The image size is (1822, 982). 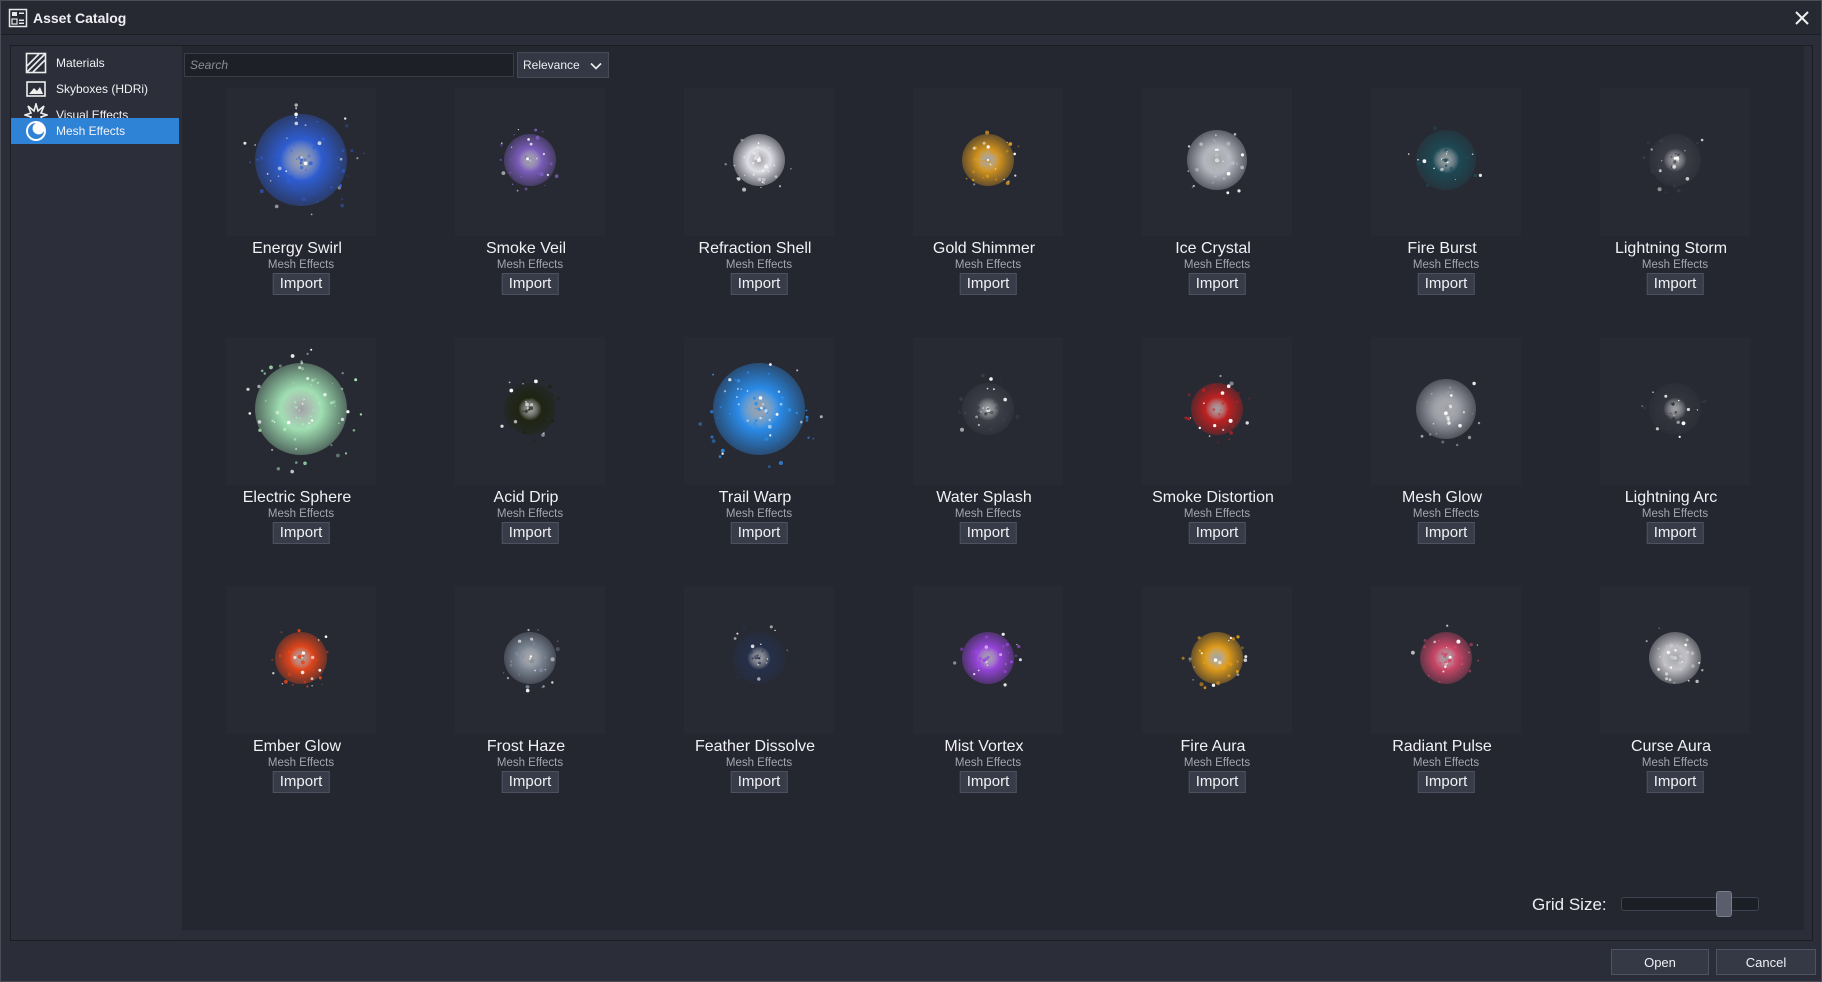 What do you see at coordinates (1690, 904) in the screenshot?
I see `grid-size-slider` at bounding box center [1690, 904].